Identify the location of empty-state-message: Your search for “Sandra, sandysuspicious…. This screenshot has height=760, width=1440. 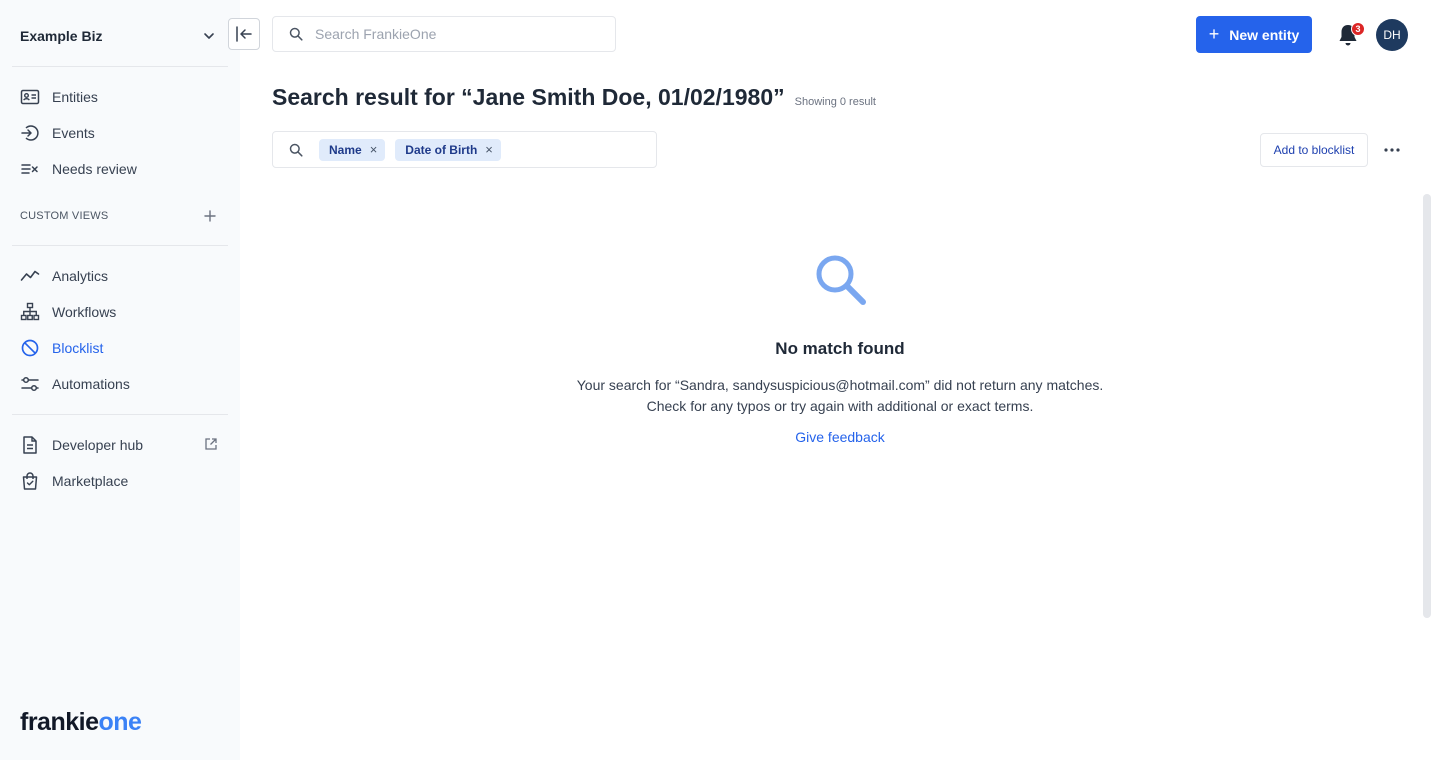
(840, 396).